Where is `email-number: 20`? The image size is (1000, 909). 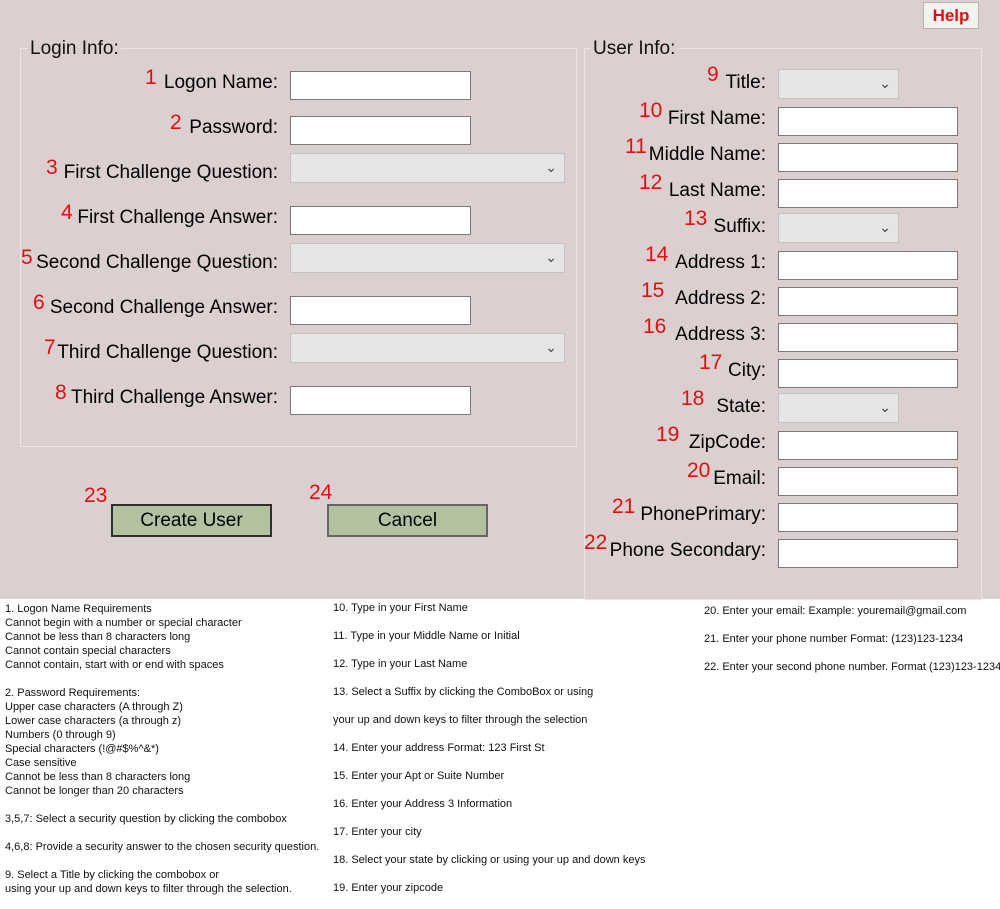
email-number: 20 is located at coordinates (699, 470).